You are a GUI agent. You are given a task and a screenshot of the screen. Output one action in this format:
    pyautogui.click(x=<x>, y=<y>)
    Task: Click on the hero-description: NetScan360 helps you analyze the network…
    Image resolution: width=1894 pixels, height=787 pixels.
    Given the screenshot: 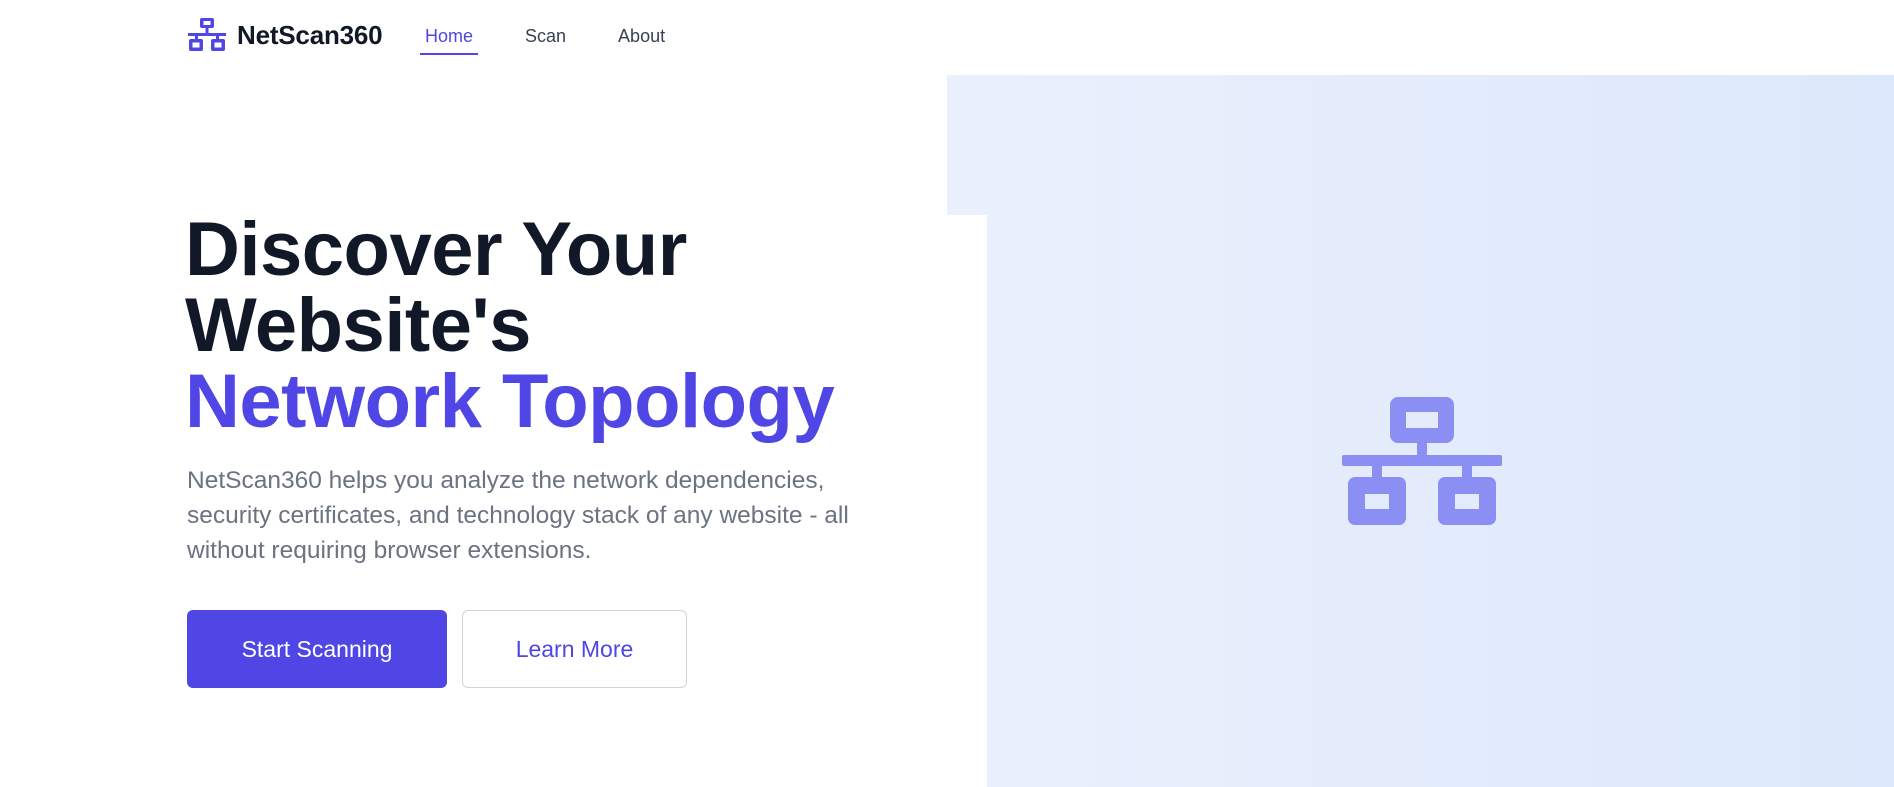 What is the action you would take?
    pyautogui.click(x=518, y=515)
    